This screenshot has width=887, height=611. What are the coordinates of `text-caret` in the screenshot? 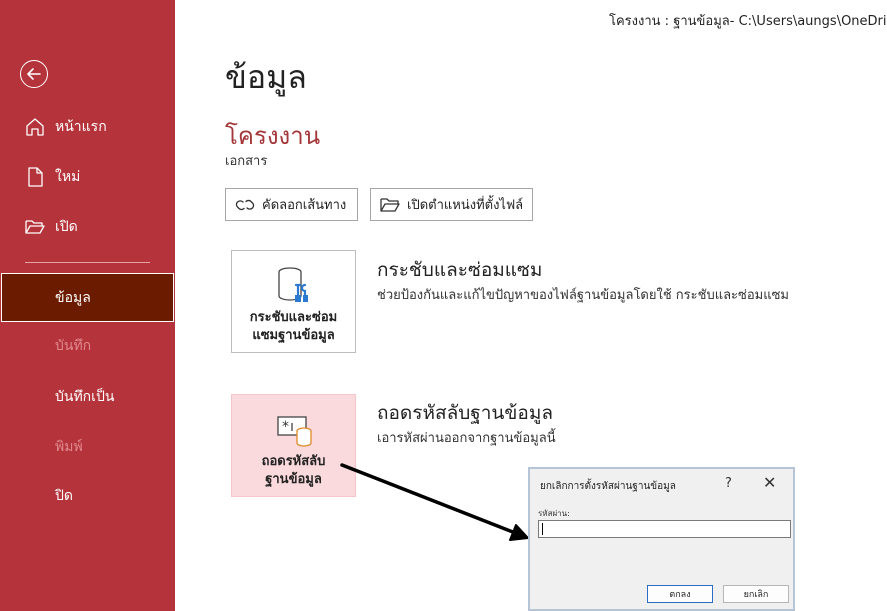 It's located at (542, 529).